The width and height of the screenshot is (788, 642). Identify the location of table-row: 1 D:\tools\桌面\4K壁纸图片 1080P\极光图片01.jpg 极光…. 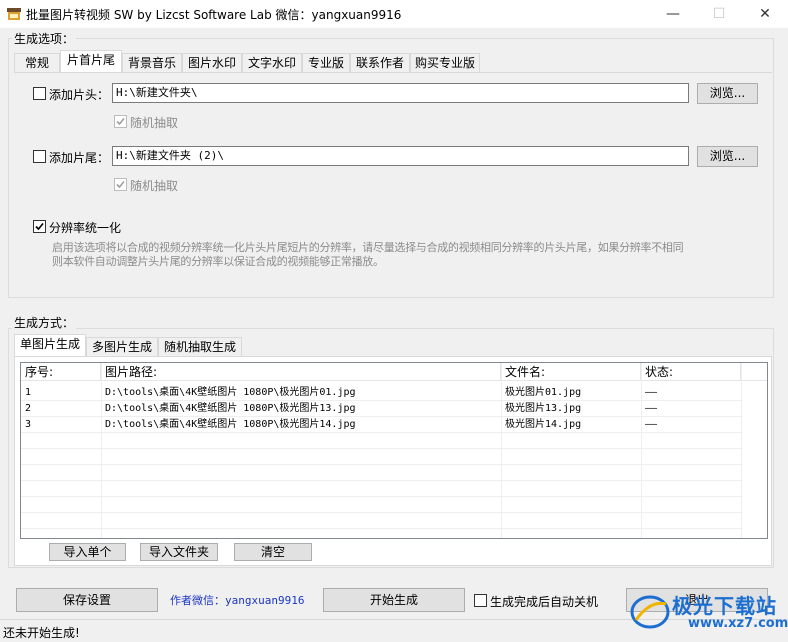
(381, 393).